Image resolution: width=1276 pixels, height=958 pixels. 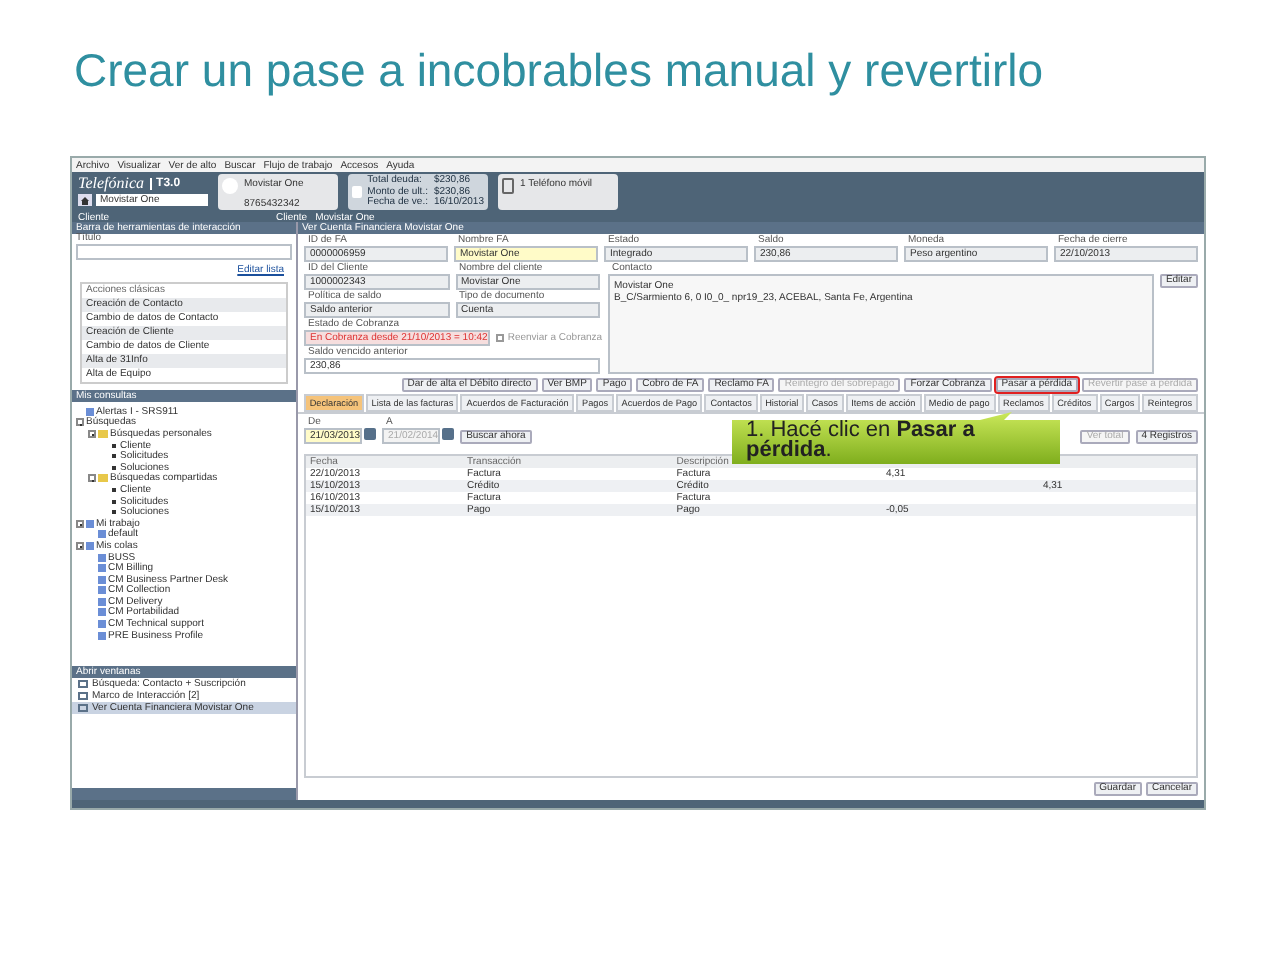 What do you see at coordinates (230, 186) in the screenshot?
I see `avatar-icon` at bounding box center [230, 186].